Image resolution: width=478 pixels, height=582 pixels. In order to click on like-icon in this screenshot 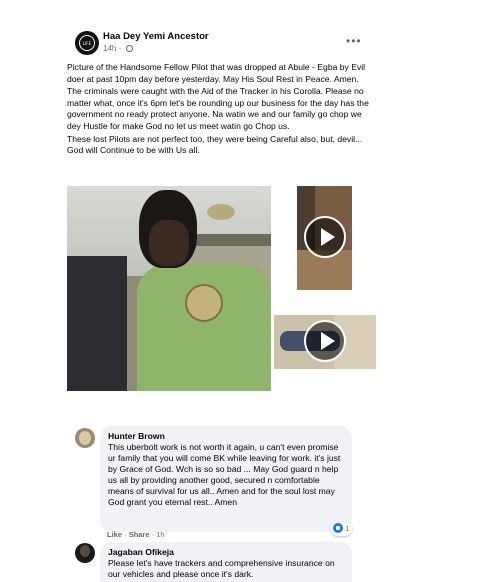, I will do `click(338, 528)`.